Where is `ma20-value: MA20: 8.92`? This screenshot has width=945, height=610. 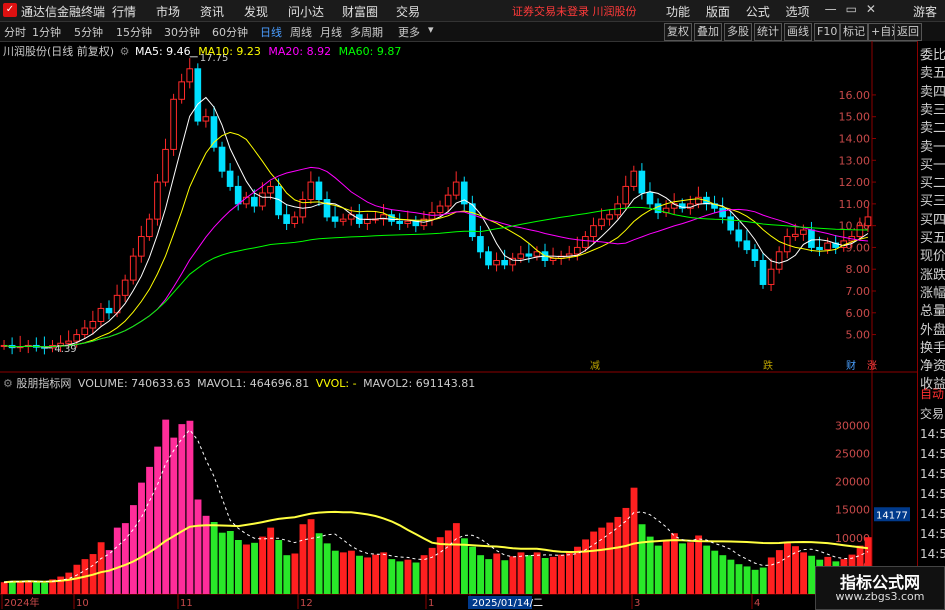 ma20-value: MA20: 8.92 is located at coordinates (300, 51).